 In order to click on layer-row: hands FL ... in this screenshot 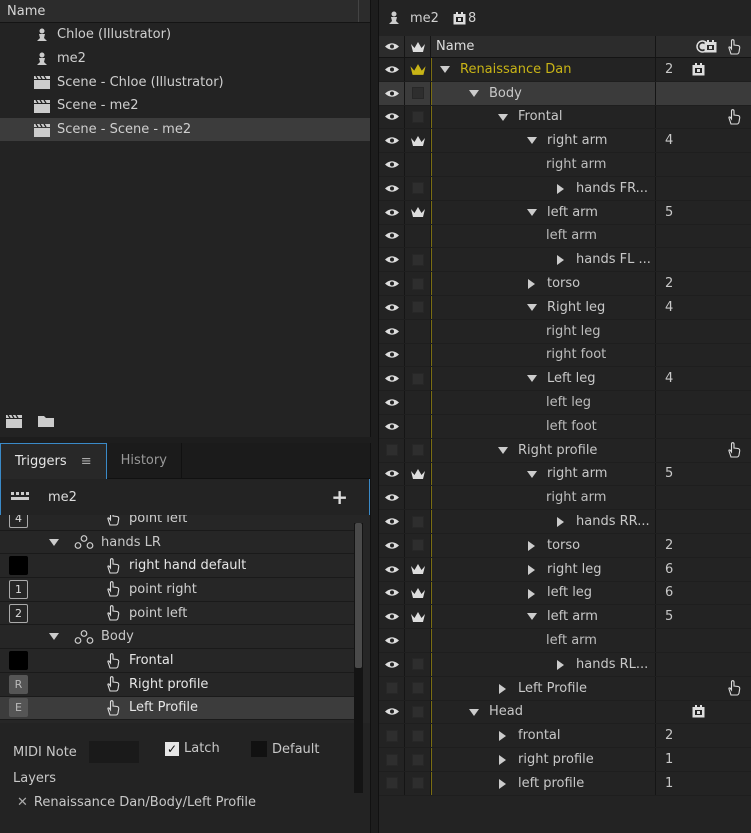, I will do `click(565, 260)`.